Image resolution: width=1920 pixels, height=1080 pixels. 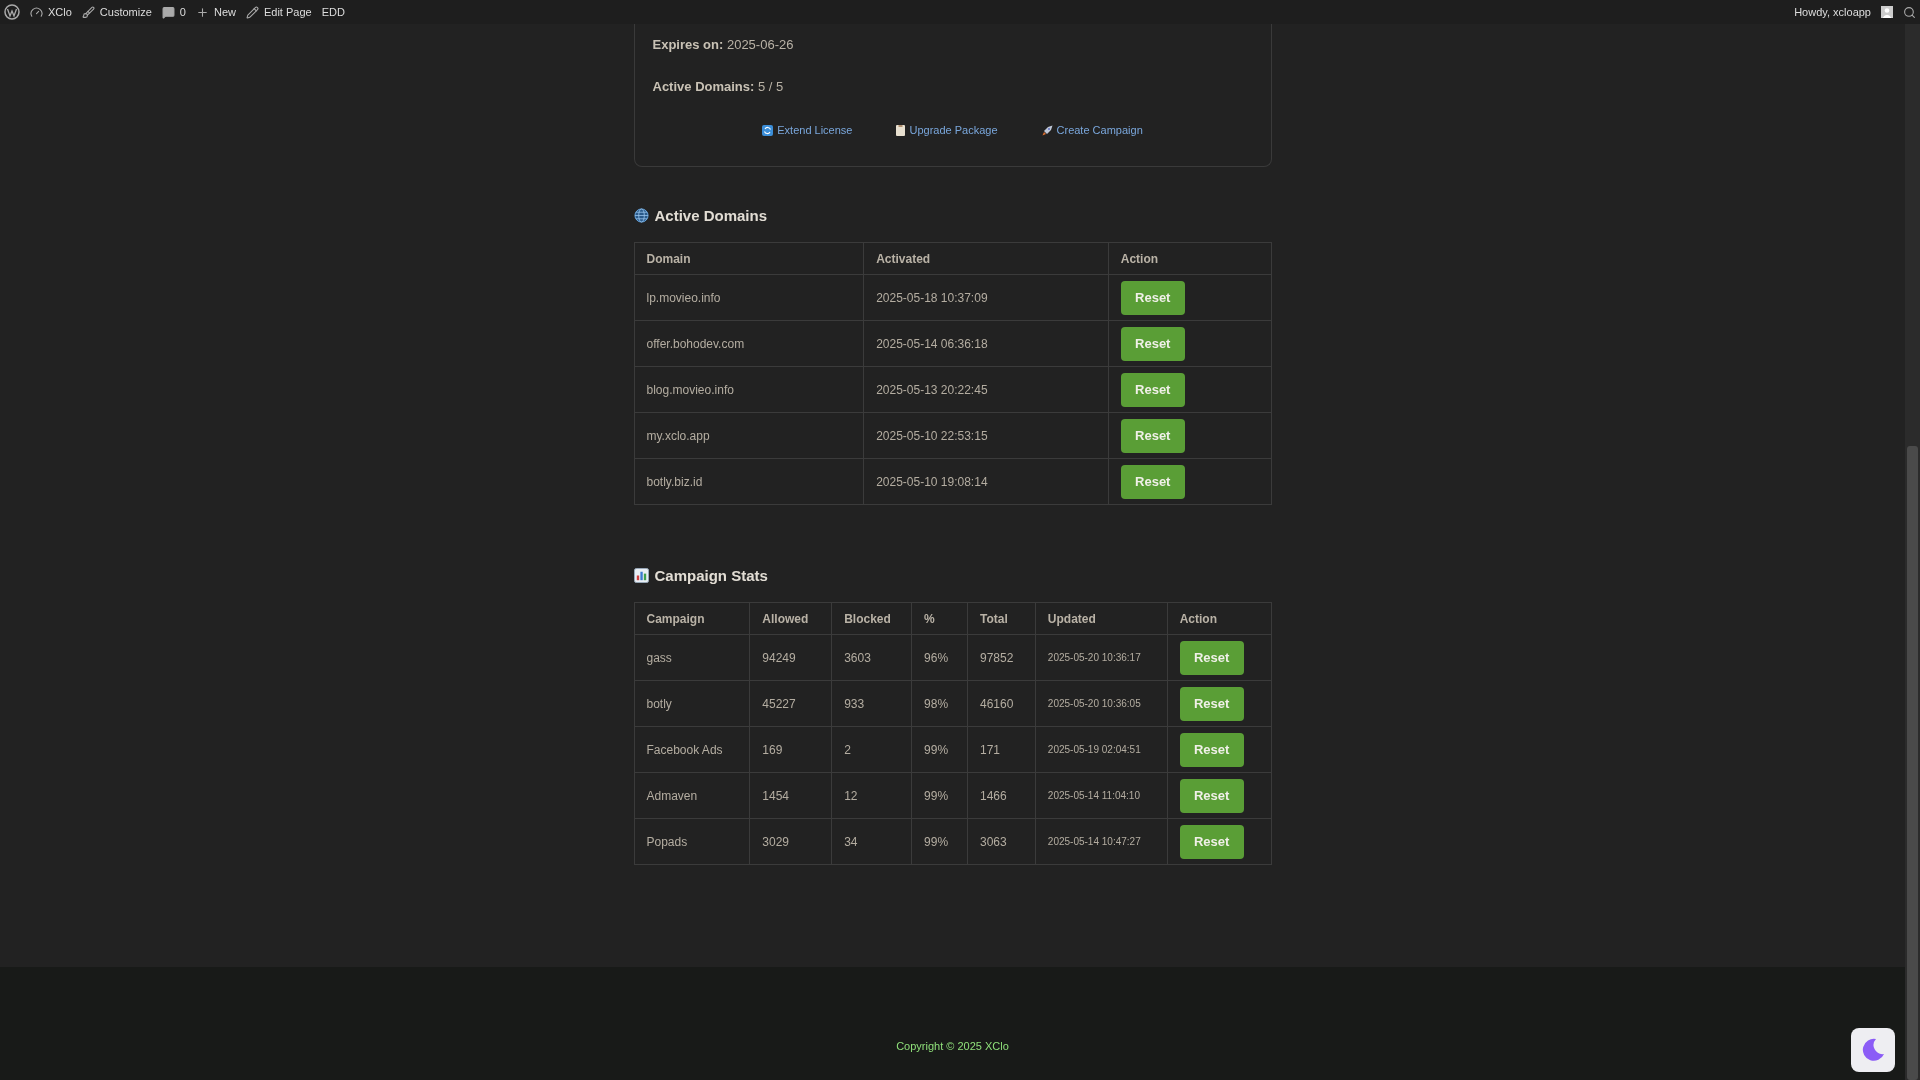 What do you see at coordinates (711, 575) in the screenshot?
I see `section-title-text: Campaign Stats` at bounding box center [711, 575].